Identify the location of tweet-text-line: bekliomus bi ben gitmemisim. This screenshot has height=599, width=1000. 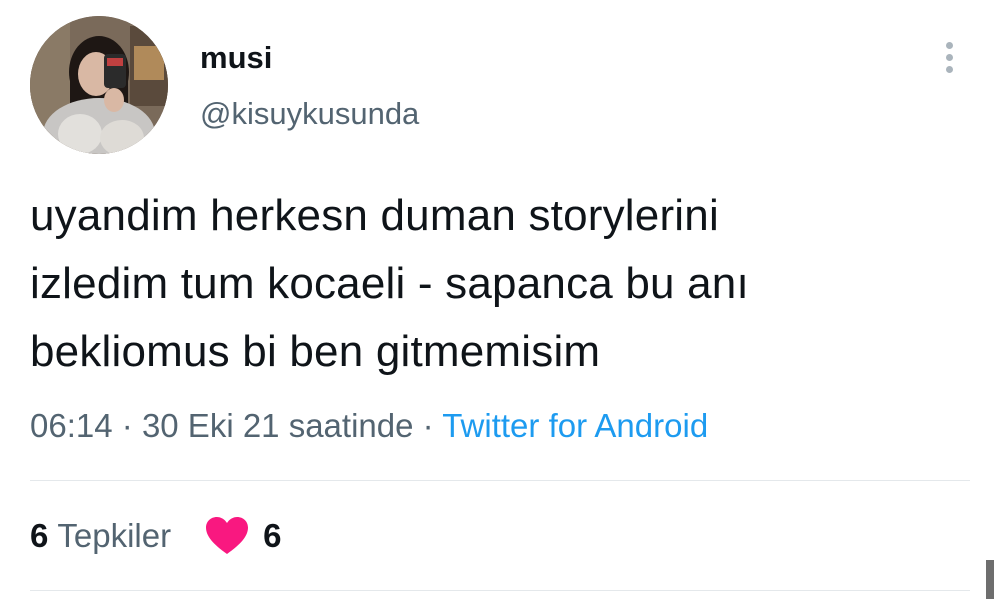
(315, 351).